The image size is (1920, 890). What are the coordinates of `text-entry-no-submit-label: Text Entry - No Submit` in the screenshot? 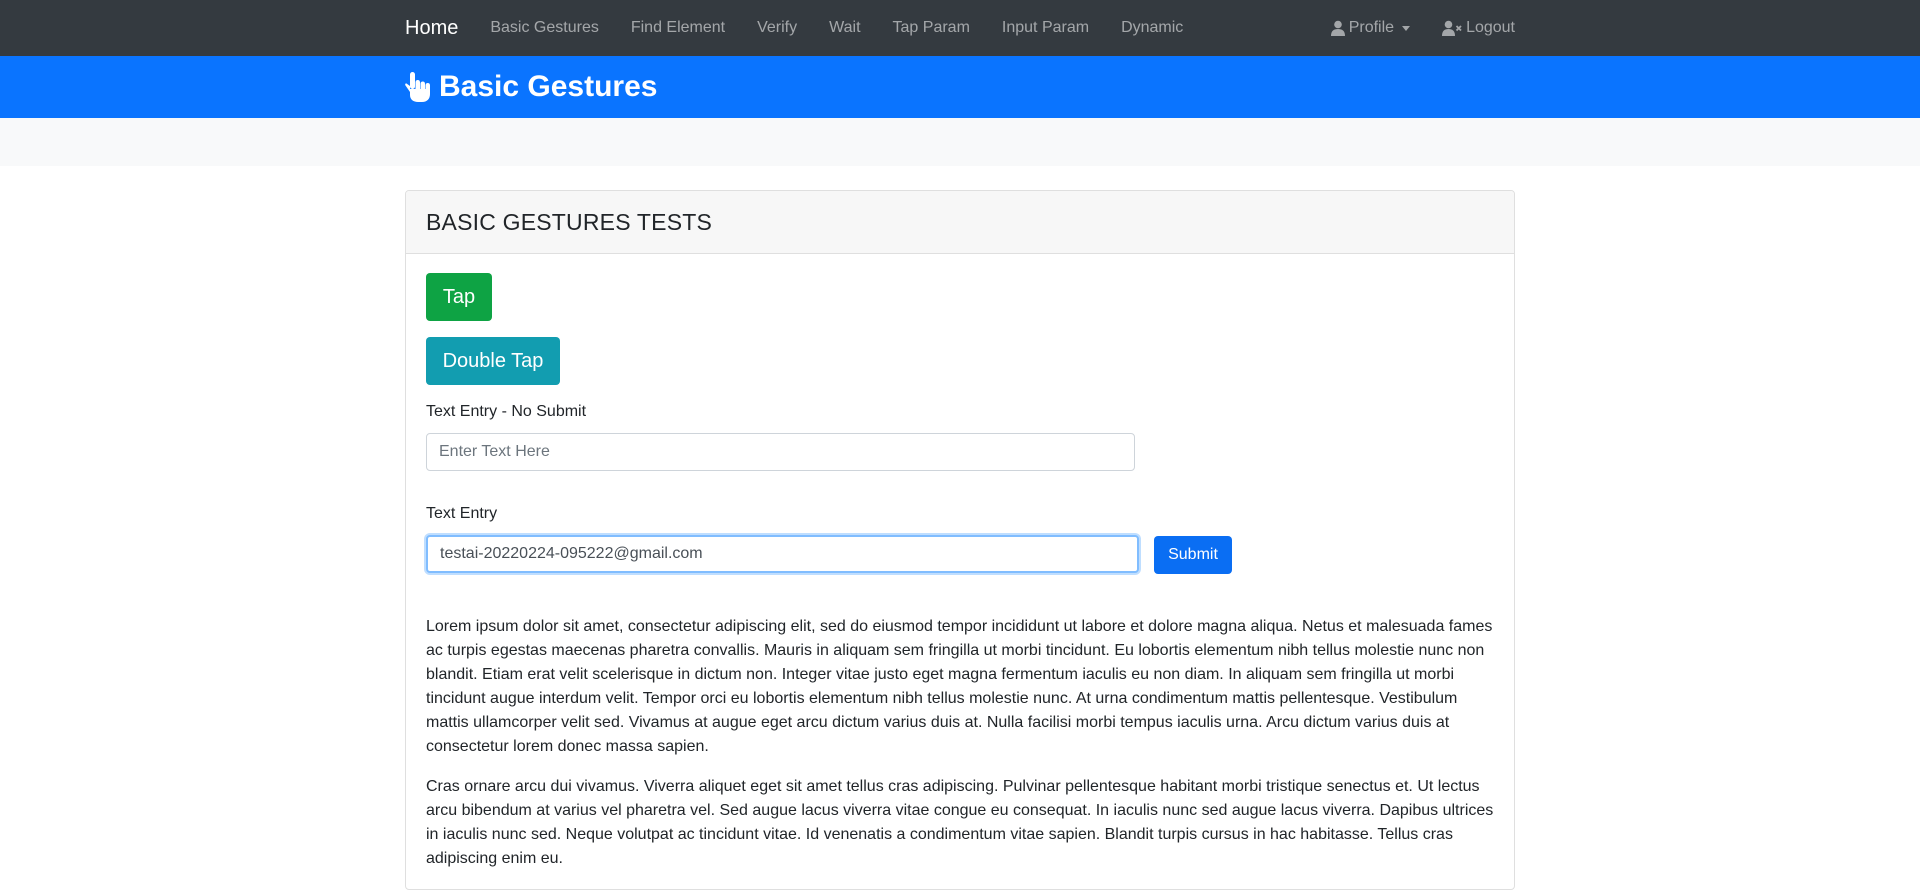 It's located at (506, 411).